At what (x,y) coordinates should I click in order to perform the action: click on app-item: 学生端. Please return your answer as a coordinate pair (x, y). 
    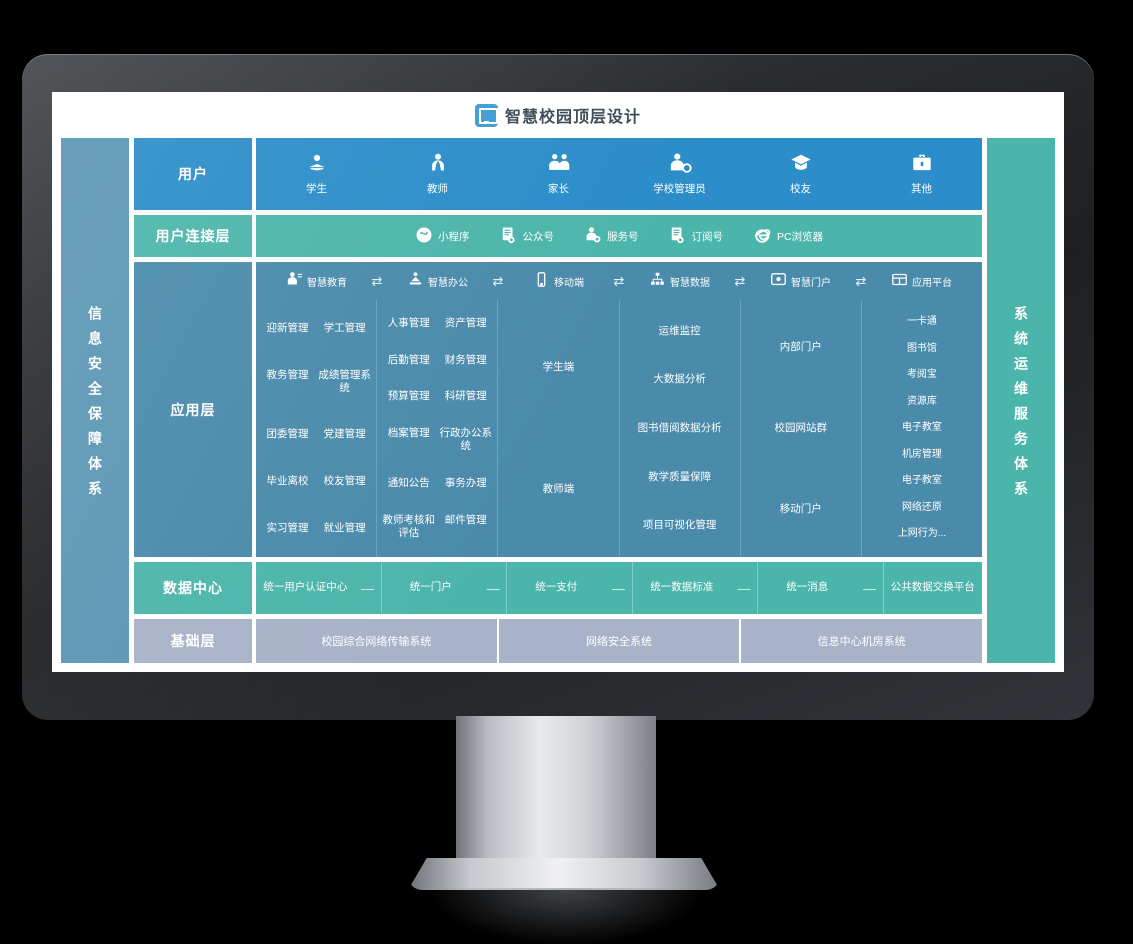
    Looking at the image, I should click on (559, 367).